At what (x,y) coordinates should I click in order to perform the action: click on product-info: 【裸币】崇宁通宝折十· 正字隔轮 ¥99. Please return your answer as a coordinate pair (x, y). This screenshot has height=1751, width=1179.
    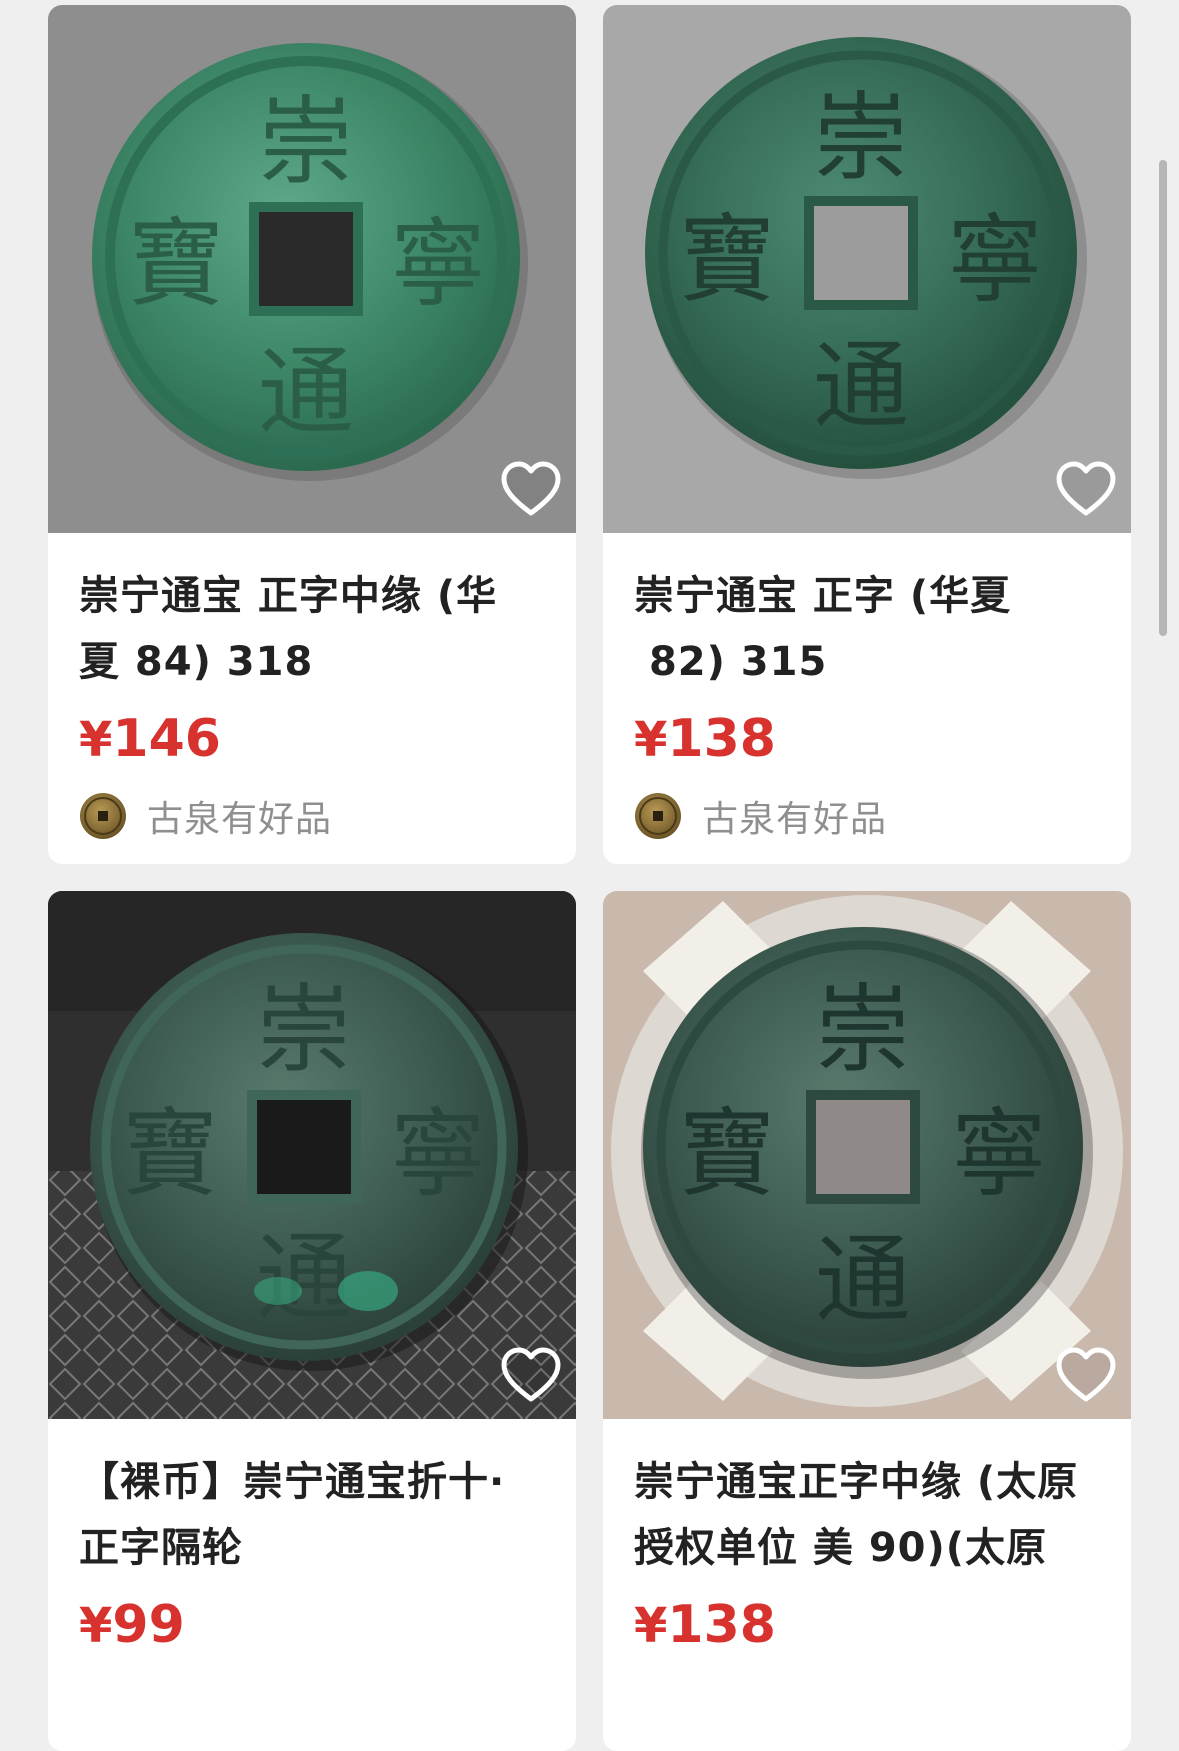
    Looking at the image, I should click on (312, 1543).